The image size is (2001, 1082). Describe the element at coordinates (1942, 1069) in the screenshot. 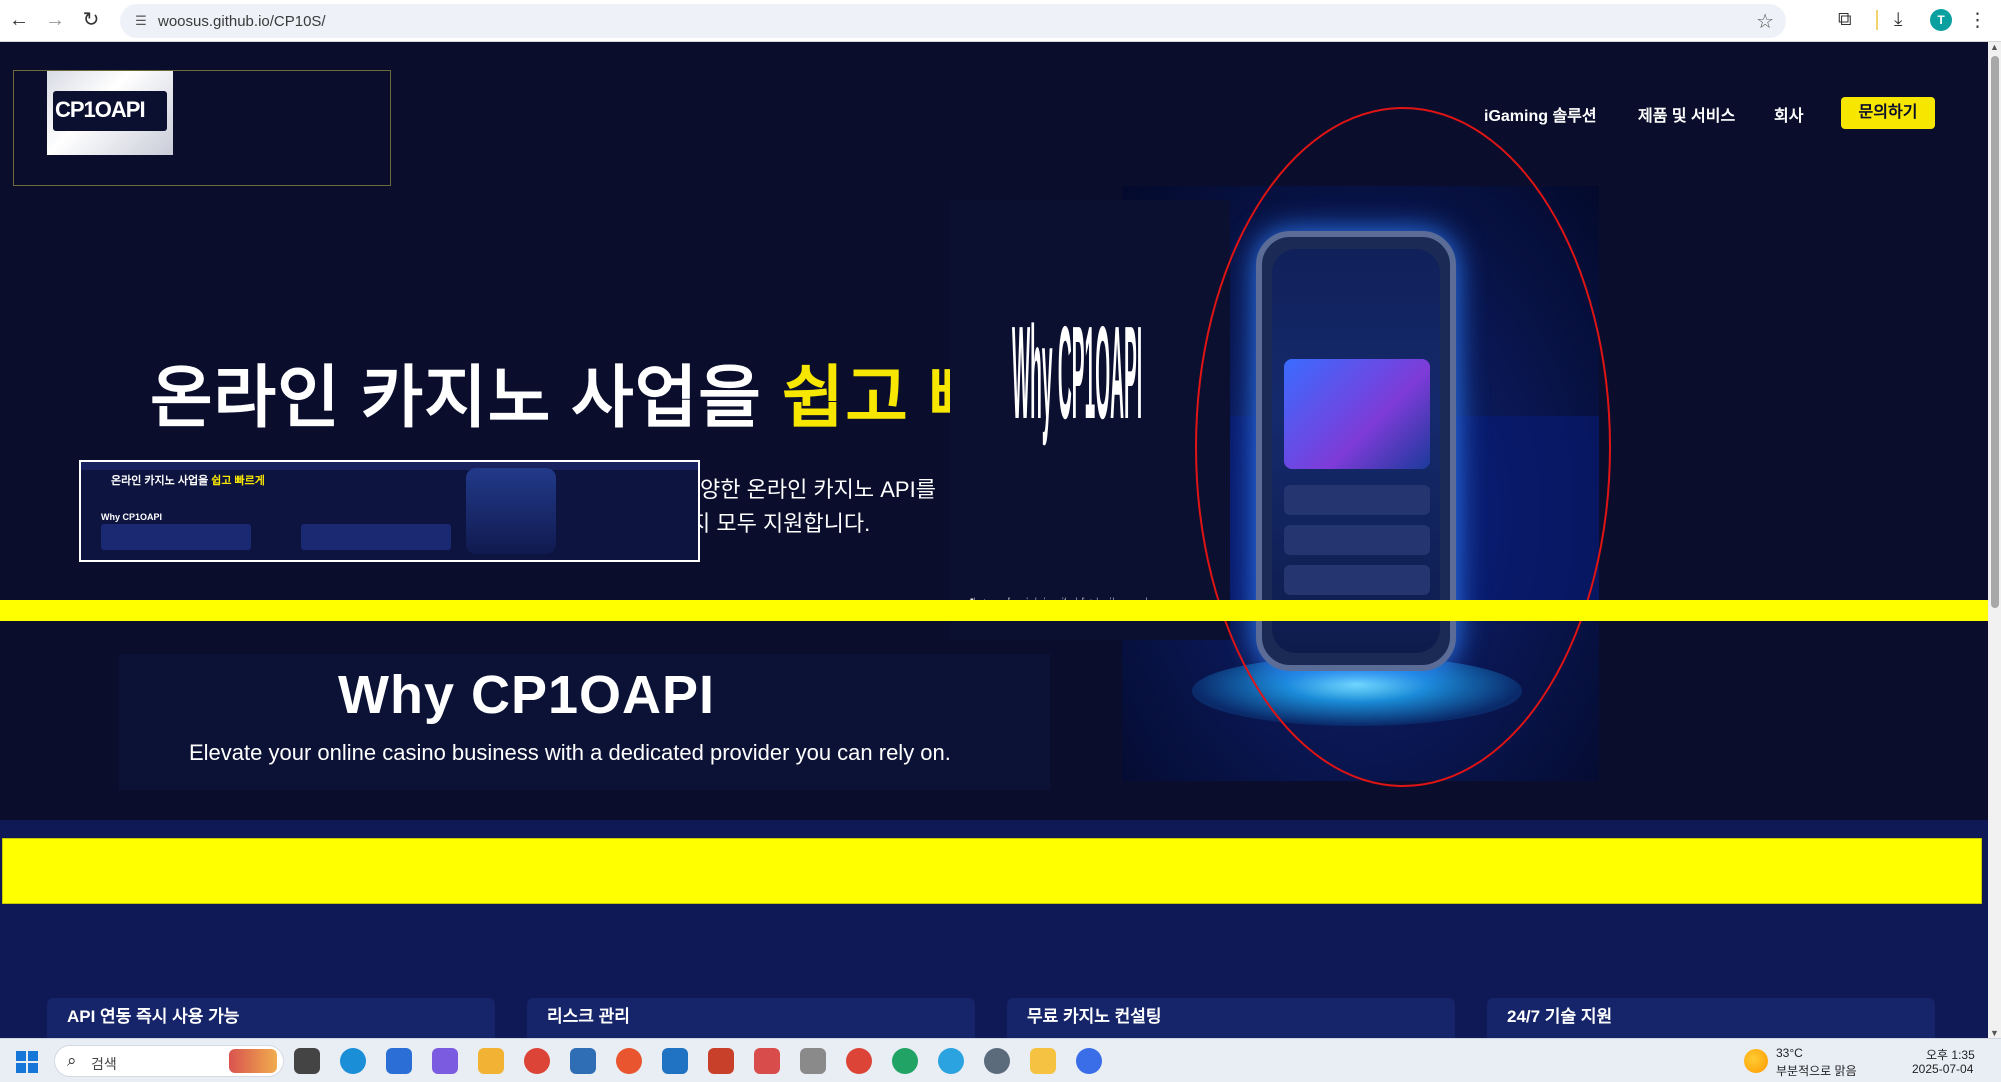

I see `clock-date: 2025-07-04` at that location.